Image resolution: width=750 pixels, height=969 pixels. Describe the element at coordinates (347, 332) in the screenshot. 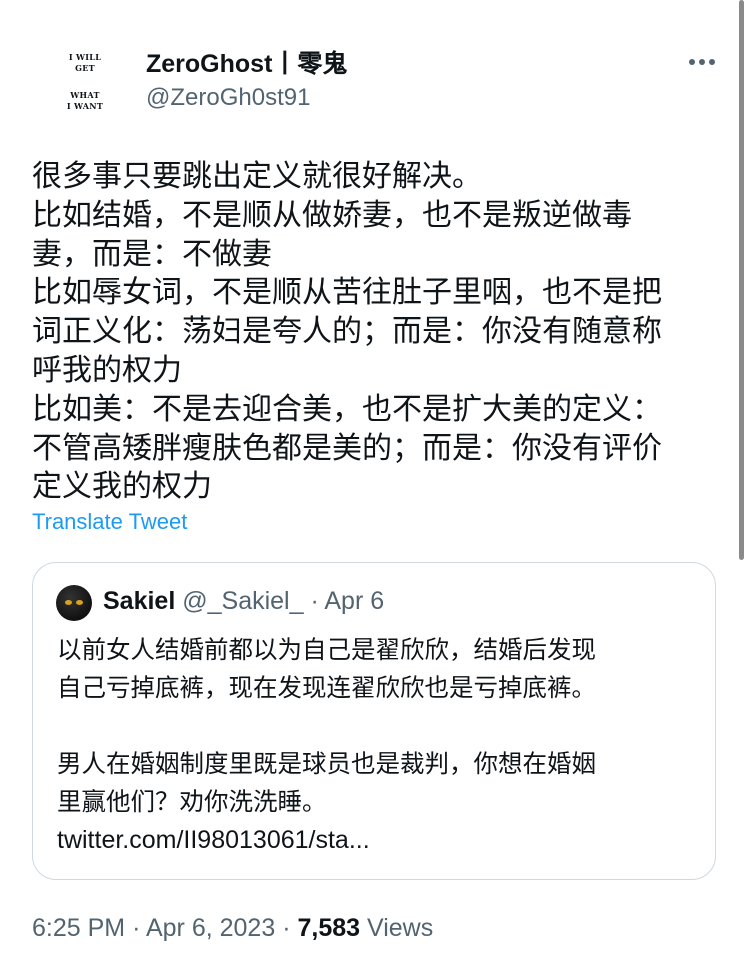

I see `tweet-text-line: 词正义化：荡妇是夸人的；而是：你没有随意称` at that location.